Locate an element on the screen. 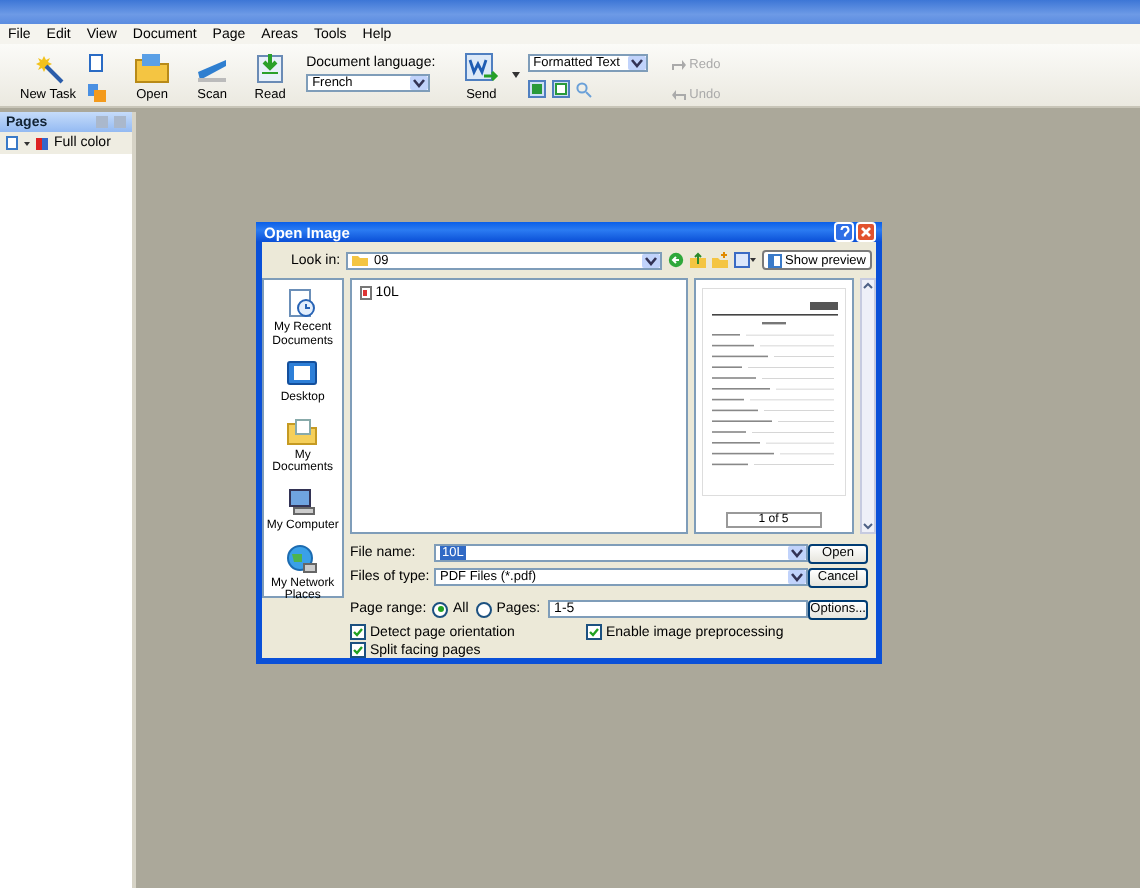  back-icon is located at coordinates (675, 260).